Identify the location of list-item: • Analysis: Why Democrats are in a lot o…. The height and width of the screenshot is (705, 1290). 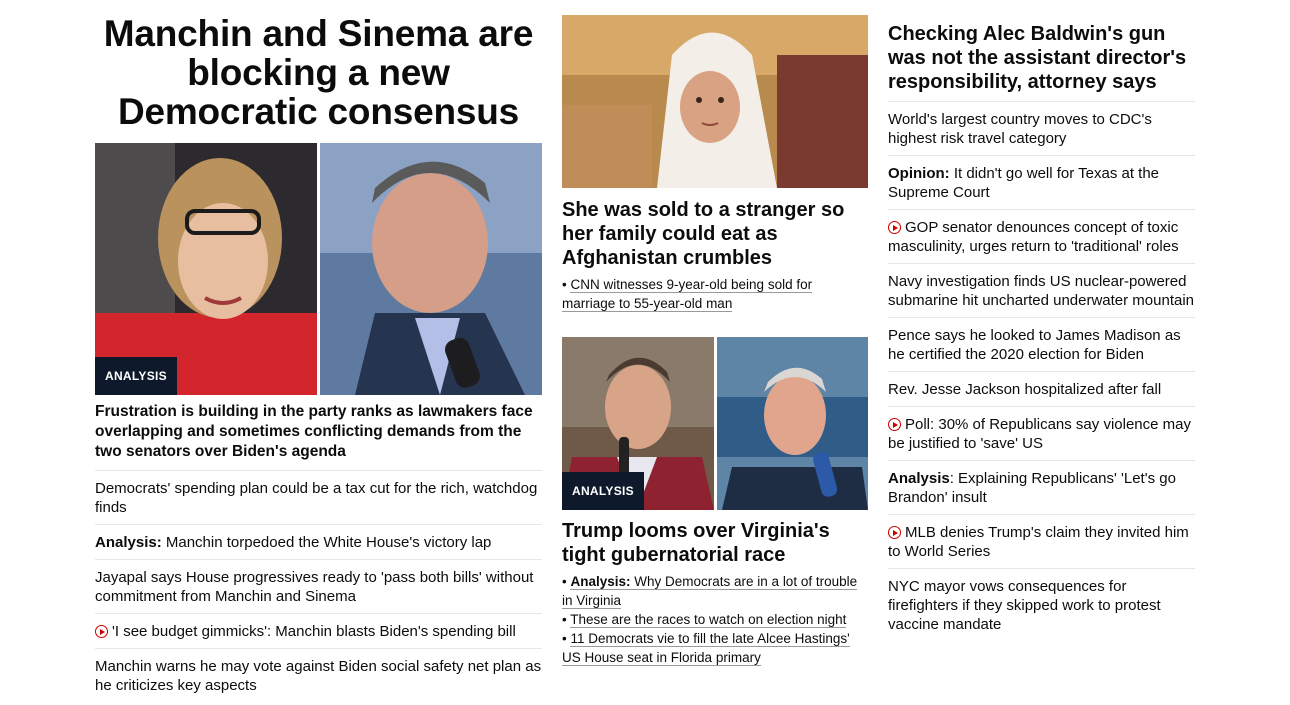
(715, 591).